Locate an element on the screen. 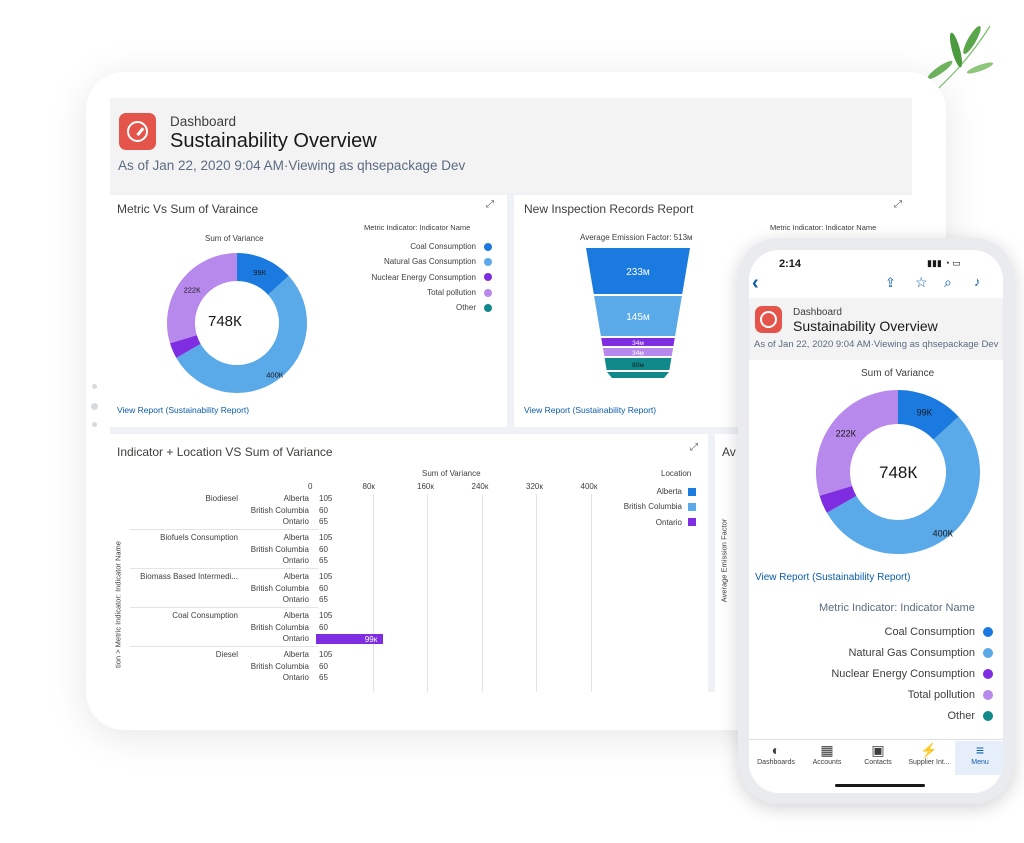 Image resolution: width=1024 pixels, height=843 pixels. x-axis-tick: 80к is located at coordinates (368, 486).